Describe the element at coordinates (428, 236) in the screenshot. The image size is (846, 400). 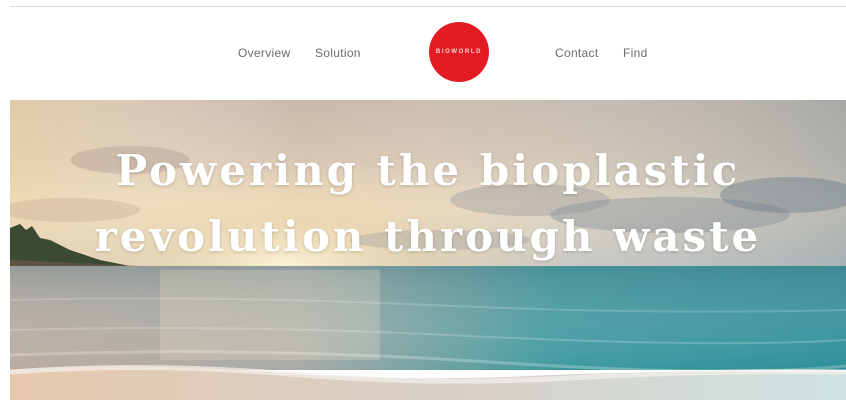
I see `hero-title-line-2: revolution through waste` at that location.